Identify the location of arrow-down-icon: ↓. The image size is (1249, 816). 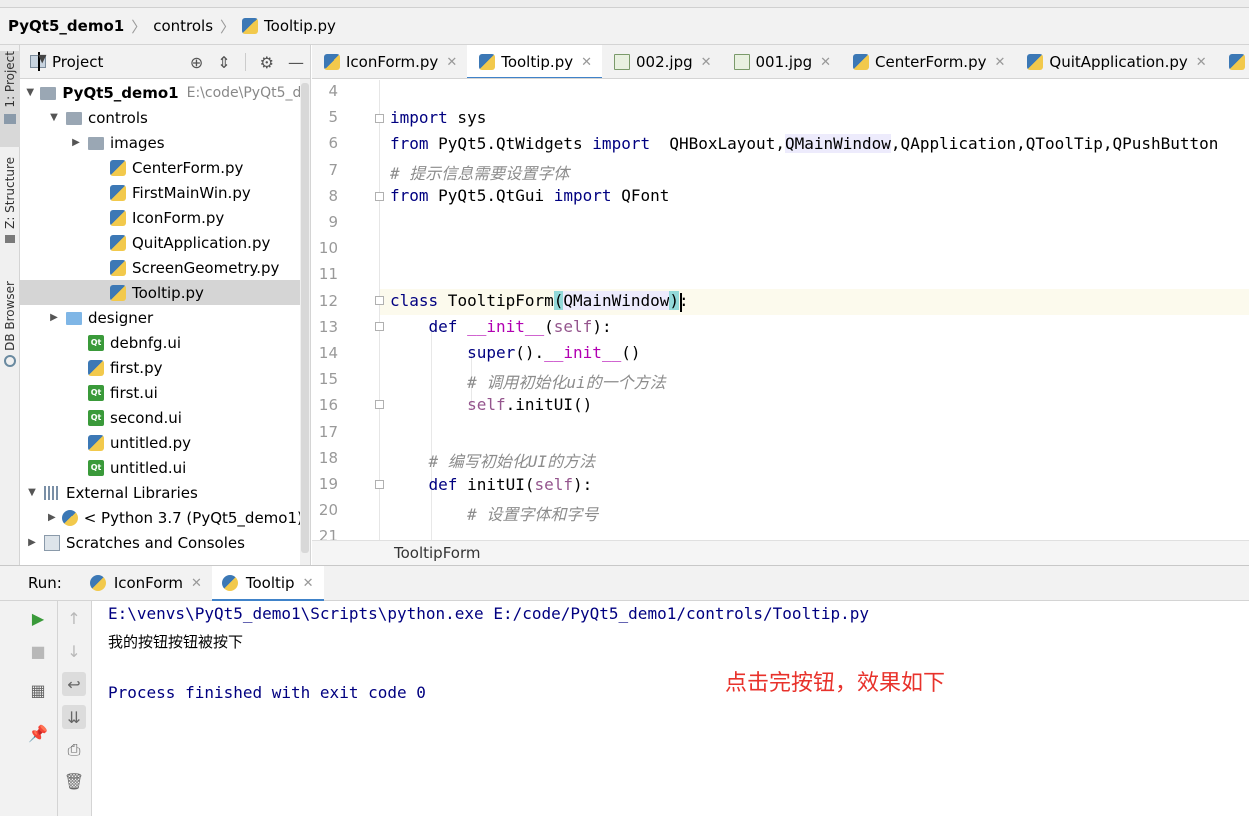
(74, 651).